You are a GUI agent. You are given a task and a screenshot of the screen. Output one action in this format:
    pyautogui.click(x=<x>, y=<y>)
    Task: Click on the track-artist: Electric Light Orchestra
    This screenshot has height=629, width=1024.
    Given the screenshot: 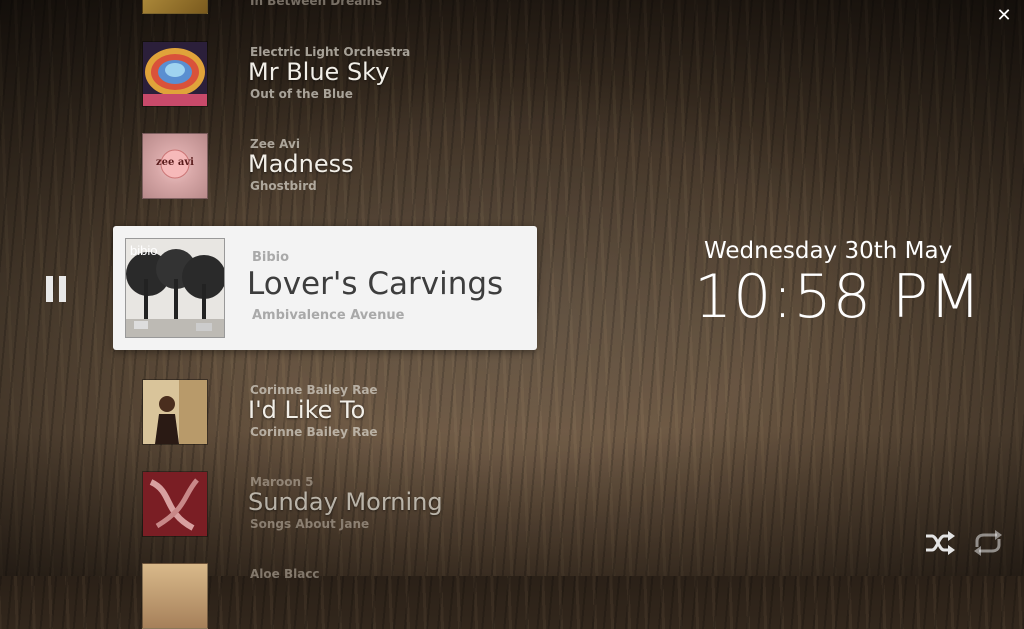 What is the action you would take?
    pyautogui.click(x=330, y=52)
    